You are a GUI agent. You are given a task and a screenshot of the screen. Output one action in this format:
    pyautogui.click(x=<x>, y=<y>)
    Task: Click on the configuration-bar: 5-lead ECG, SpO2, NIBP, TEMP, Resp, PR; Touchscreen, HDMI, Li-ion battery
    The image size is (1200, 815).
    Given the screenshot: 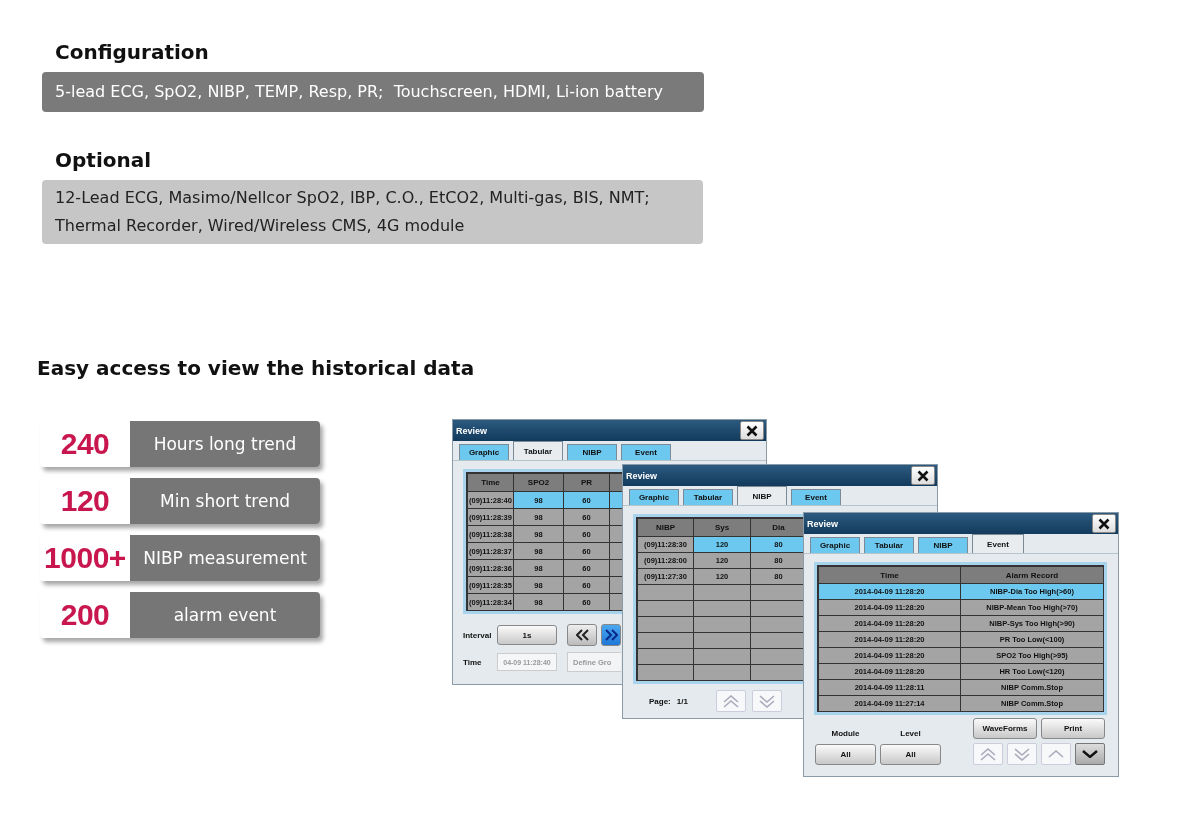 What is the action you would take?
    pyautogui.click(x=373, y=92)
    